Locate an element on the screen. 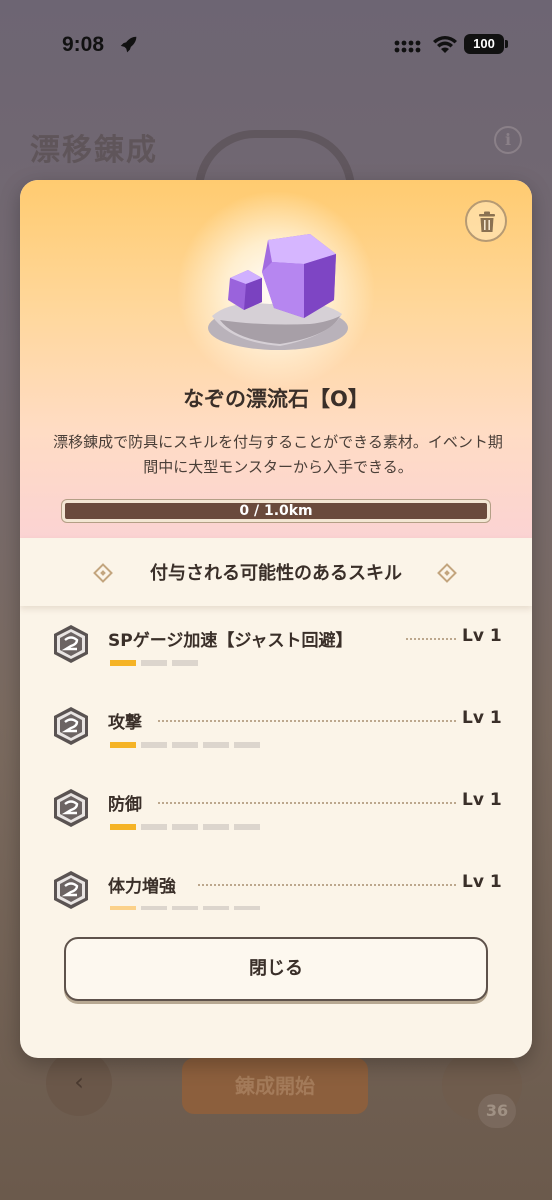  page-title: 漂移錬成 is located at coordinates (94, 150).